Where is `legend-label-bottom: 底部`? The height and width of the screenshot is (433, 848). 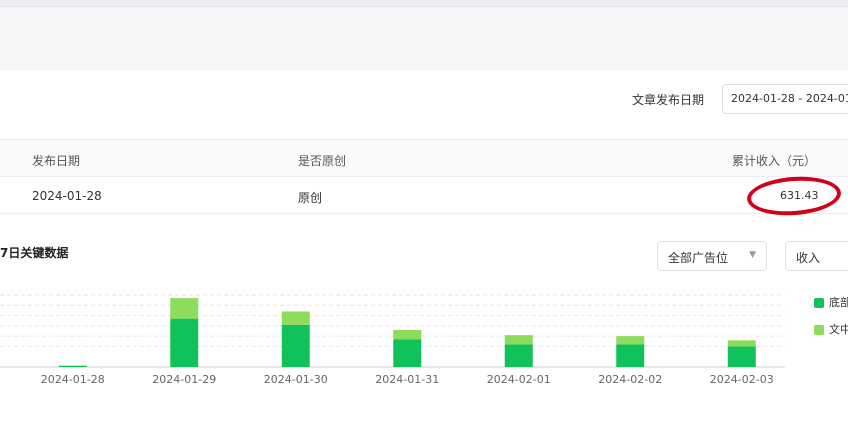 legend-label-bottom: 底部 is located at coordinates (838, 302).